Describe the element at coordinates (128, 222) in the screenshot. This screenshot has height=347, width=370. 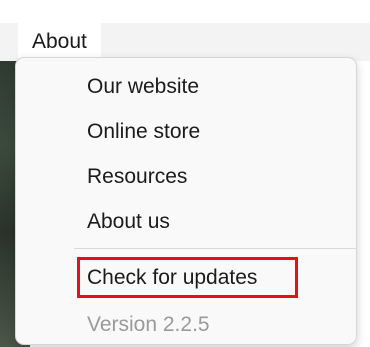
I see `menu-item-about-us: About us` at that location.